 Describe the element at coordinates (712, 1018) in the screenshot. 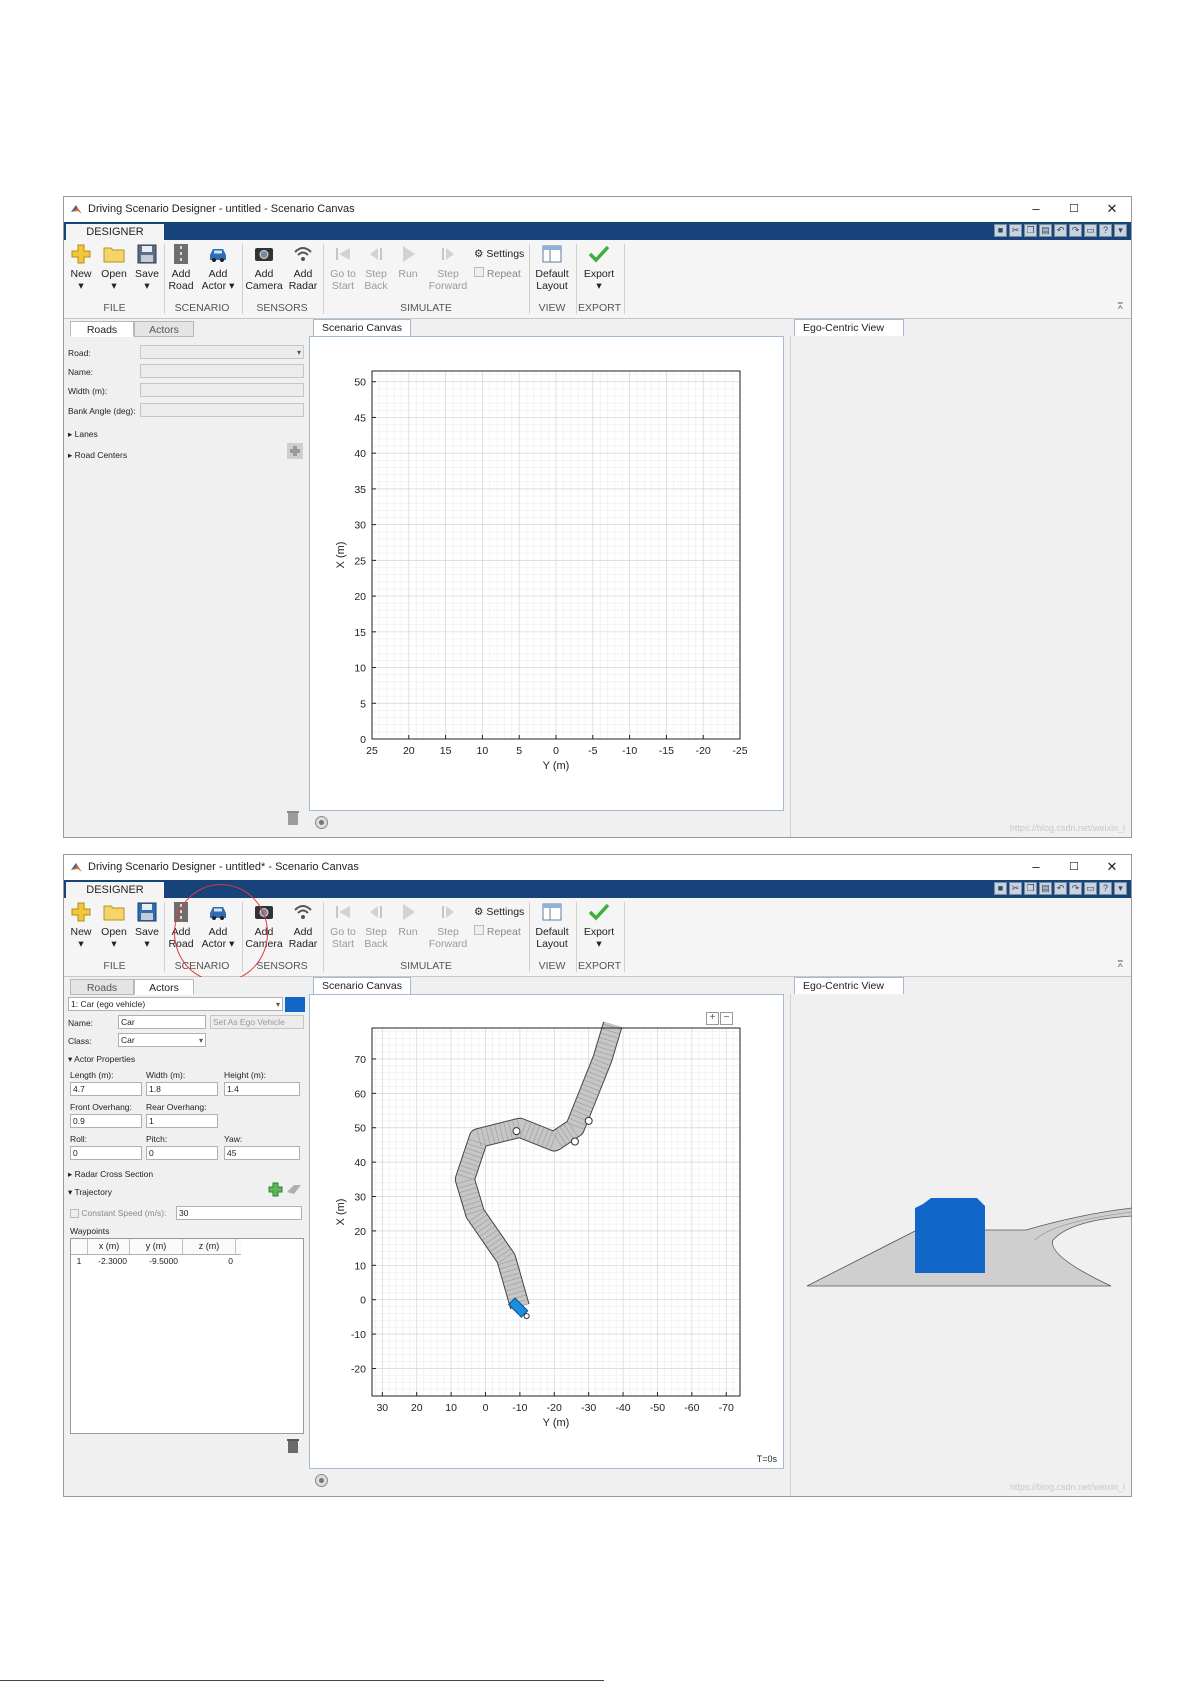

I see `zoom-in-button: +` at that location.